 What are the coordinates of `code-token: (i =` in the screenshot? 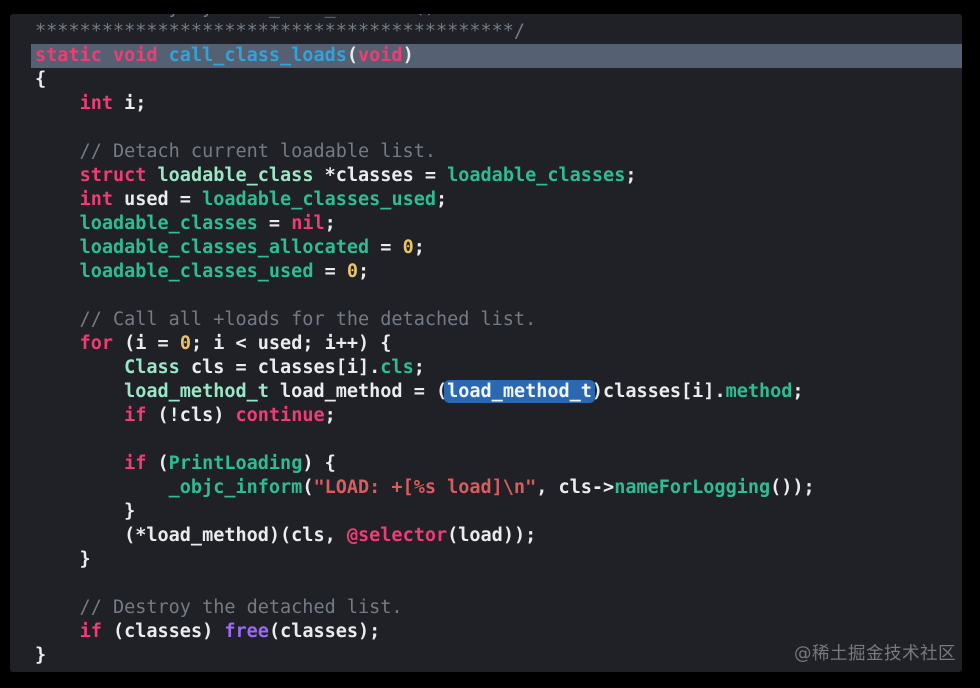 It's located at (146, 343).